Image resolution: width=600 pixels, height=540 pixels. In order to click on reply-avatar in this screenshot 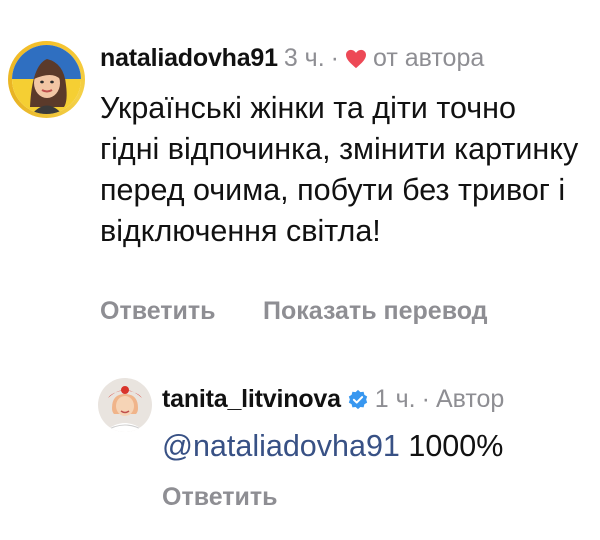, I will do `click(125, 405)`.